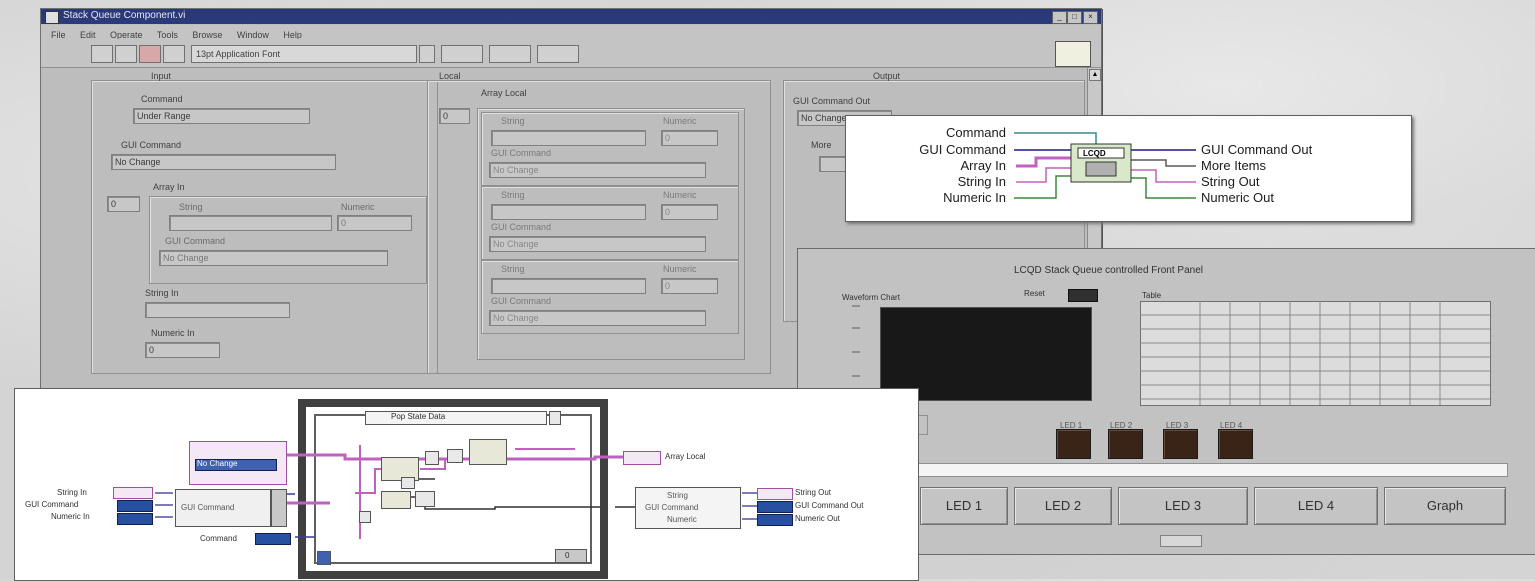 Image resolution: width=1535 pixels, height=581 pixels. Describe the element at coordinates (829, 505) in the screenshot. I see `gui-command-out-diagram-label: GUI Command Out` at that location.